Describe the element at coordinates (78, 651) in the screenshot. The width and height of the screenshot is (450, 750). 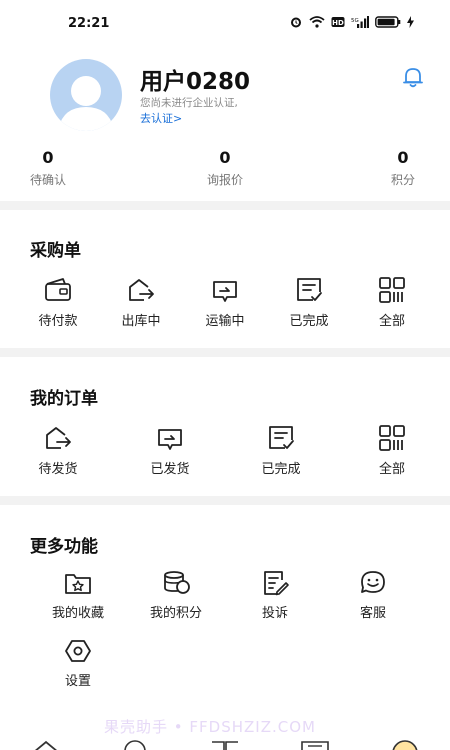
I see `settings-icon` at that location.